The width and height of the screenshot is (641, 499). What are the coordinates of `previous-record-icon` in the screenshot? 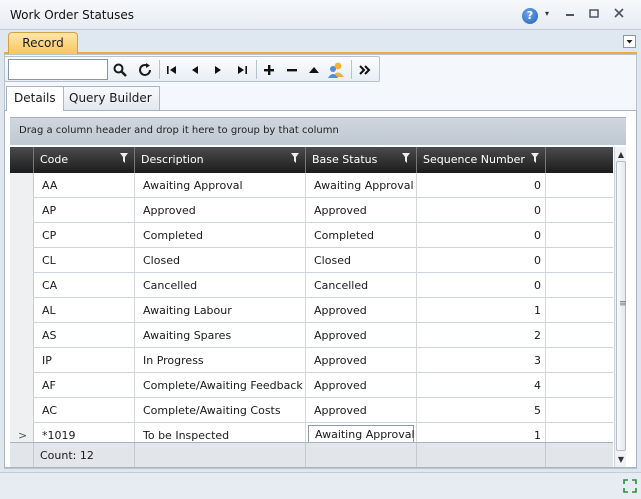 It's located at (195, 70).